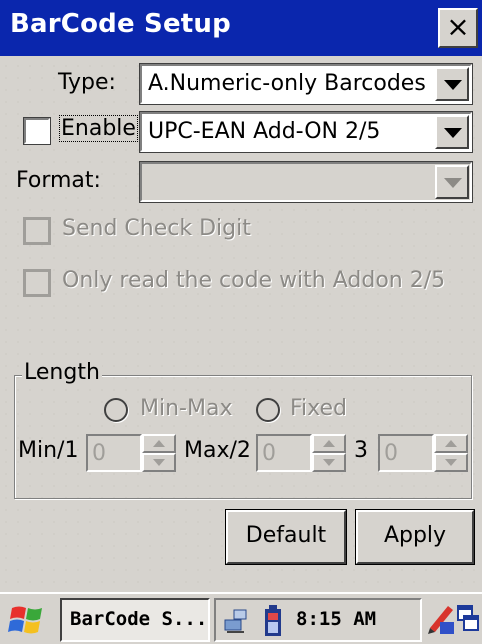 This screenshot has height=644, width=482. What do you see at coordinates (458, 28) in the screenshot?
I see `close-button: ×` at bounding box center [458, 28].